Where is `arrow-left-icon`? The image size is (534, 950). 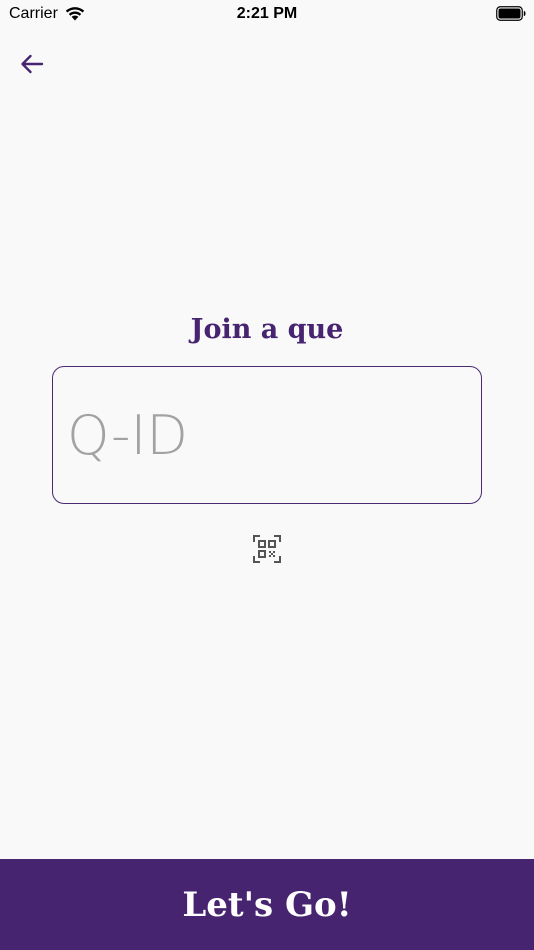 arrow-left-icon is located at coordinates (32, 64).